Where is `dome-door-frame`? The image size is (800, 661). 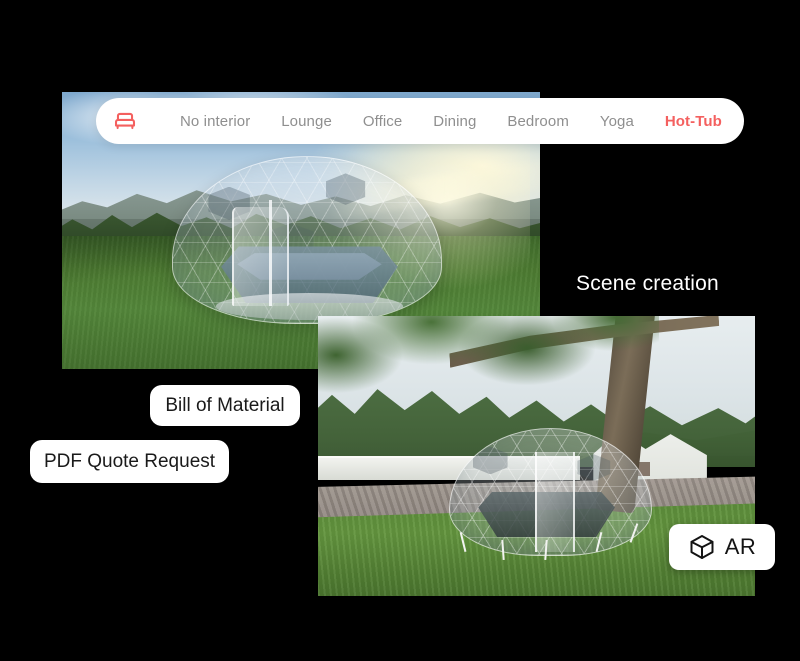
dome-door-frame is located at coordinates (271, 253).